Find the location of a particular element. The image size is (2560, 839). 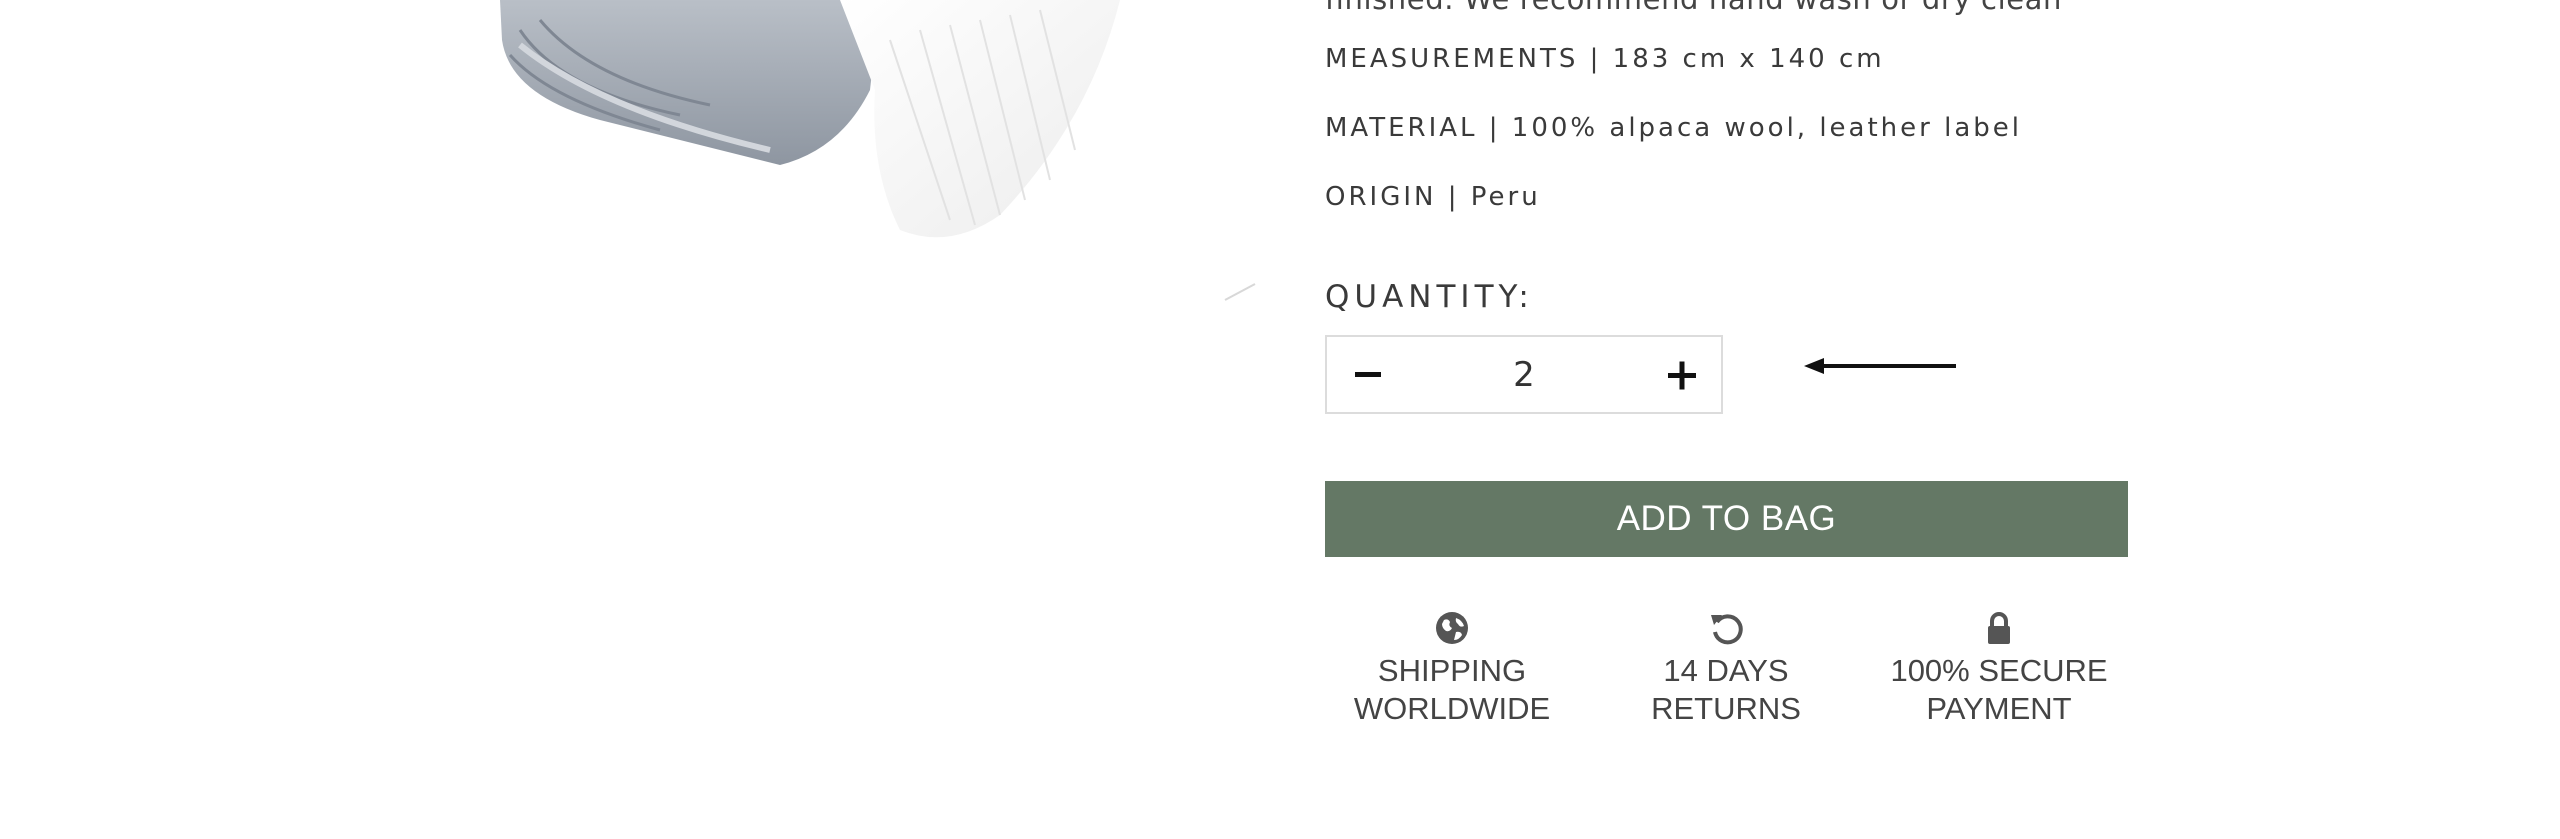

spec-origin: ORIGIN | Peru is located at coordinates (1433, 197).